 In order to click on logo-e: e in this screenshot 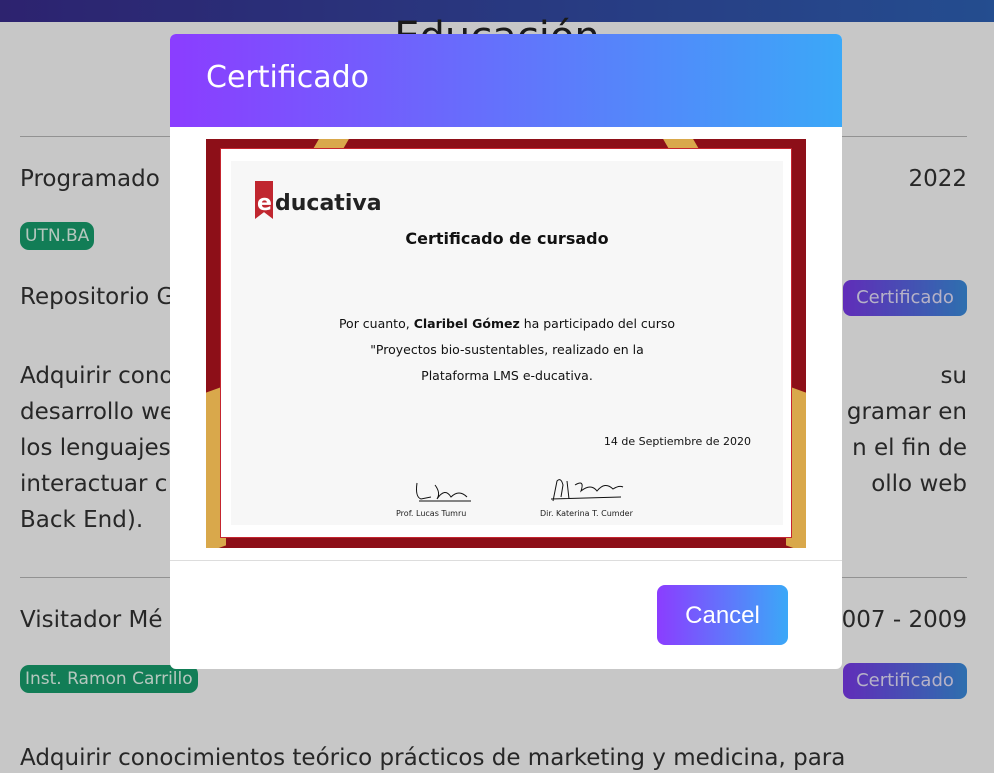, I will do `click(264, 203)`.